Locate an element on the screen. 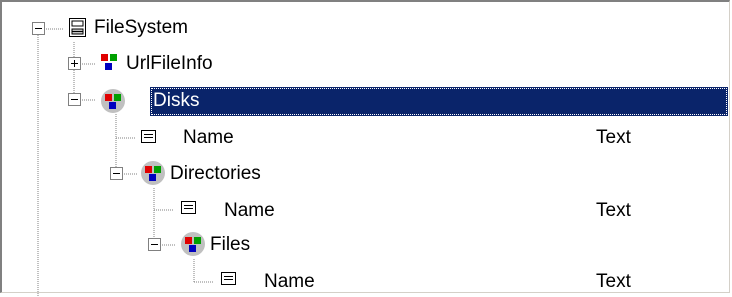 Image resolution: width=732 pixels, height=297 pixels. database-table-icon is located at coordinates (77, 27).